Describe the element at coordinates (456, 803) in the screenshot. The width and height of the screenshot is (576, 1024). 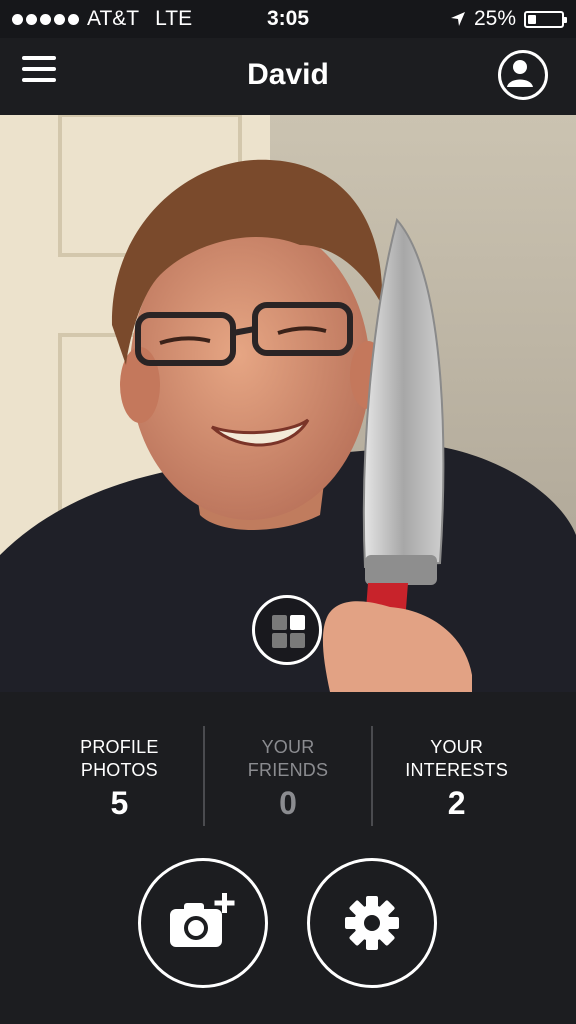
I see `stat-count: 2` at that location.